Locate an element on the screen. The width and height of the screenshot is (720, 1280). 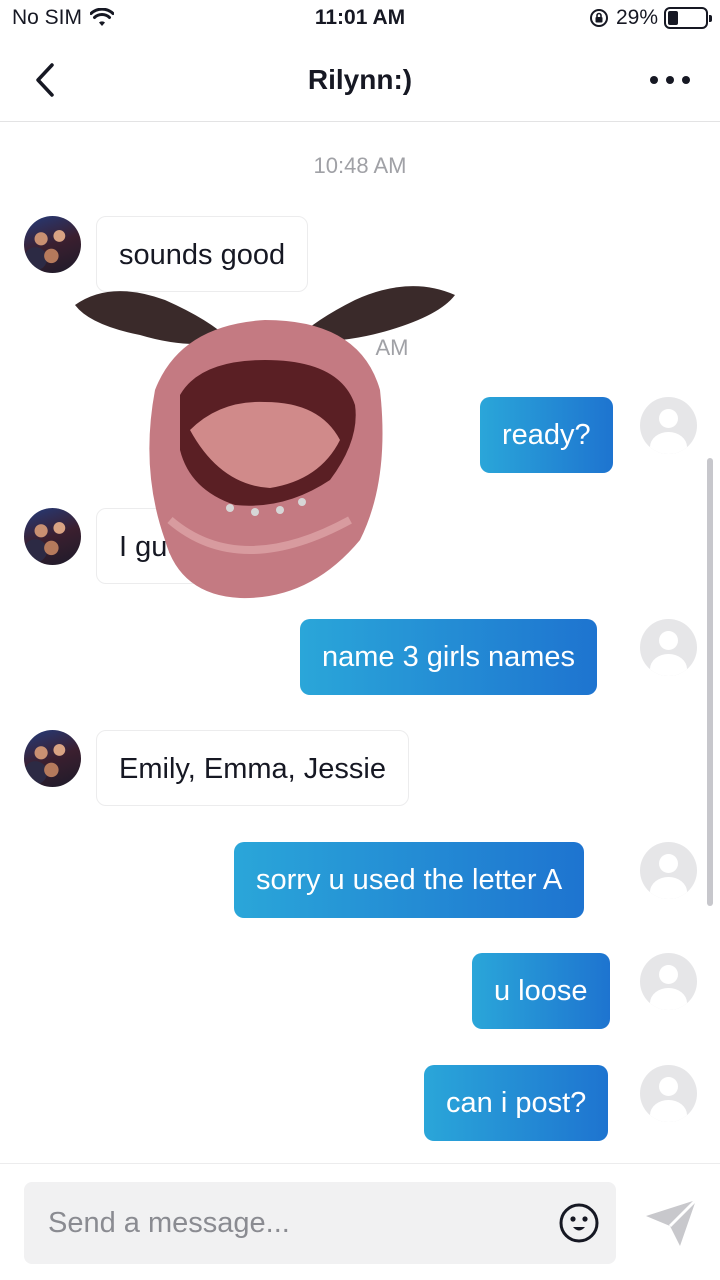
message-composer is located at coordinates (360, 1221).